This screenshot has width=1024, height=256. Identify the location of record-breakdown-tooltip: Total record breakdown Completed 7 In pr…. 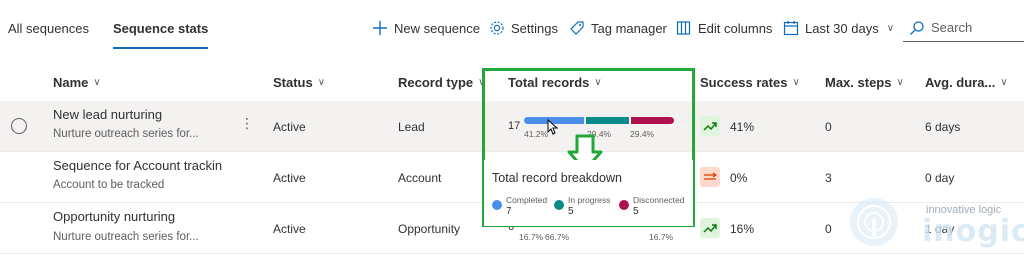
(588, 193).